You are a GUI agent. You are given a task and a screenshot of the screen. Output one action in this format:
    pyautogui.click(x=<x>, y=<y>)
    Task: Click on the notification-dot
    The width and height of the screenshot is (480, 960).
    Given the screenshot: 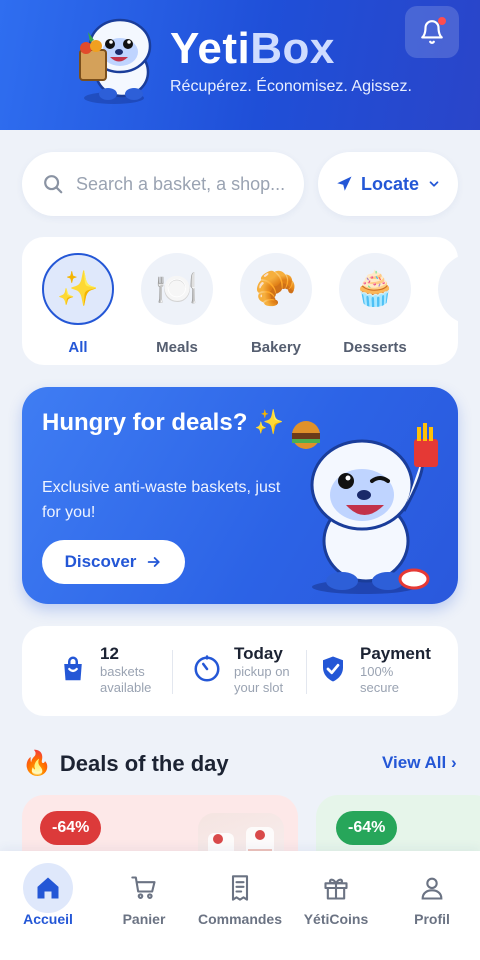 What is the action you would take?
    pyautogui.click(x=442, y=21)
    